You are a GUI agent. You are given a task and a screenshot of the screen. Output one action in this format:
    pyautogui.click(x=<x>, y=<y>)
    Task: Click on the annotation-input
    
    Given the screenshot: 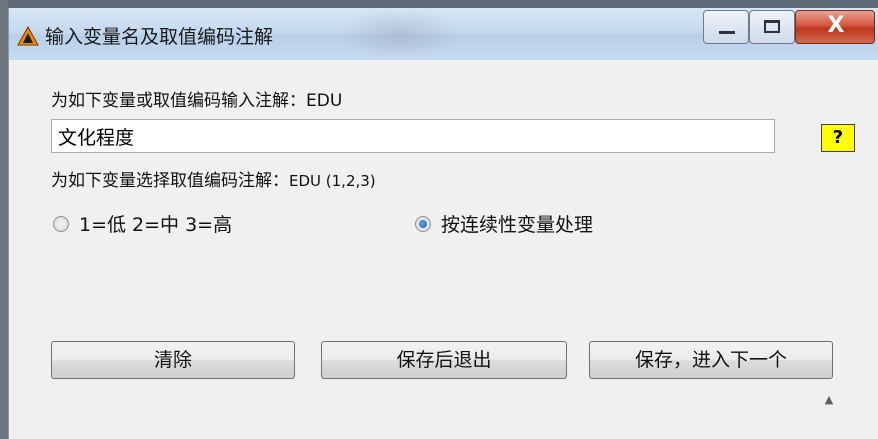 What is the action you would take?
    pyautogui.click(x=413, y=136)
    